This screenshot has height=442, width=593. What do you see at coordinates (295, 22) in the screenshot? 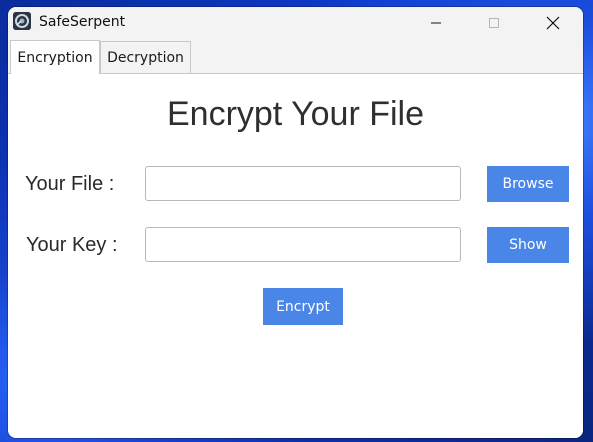
I see `title-bar: SafeSerpent` at bounding box center [295, 22].